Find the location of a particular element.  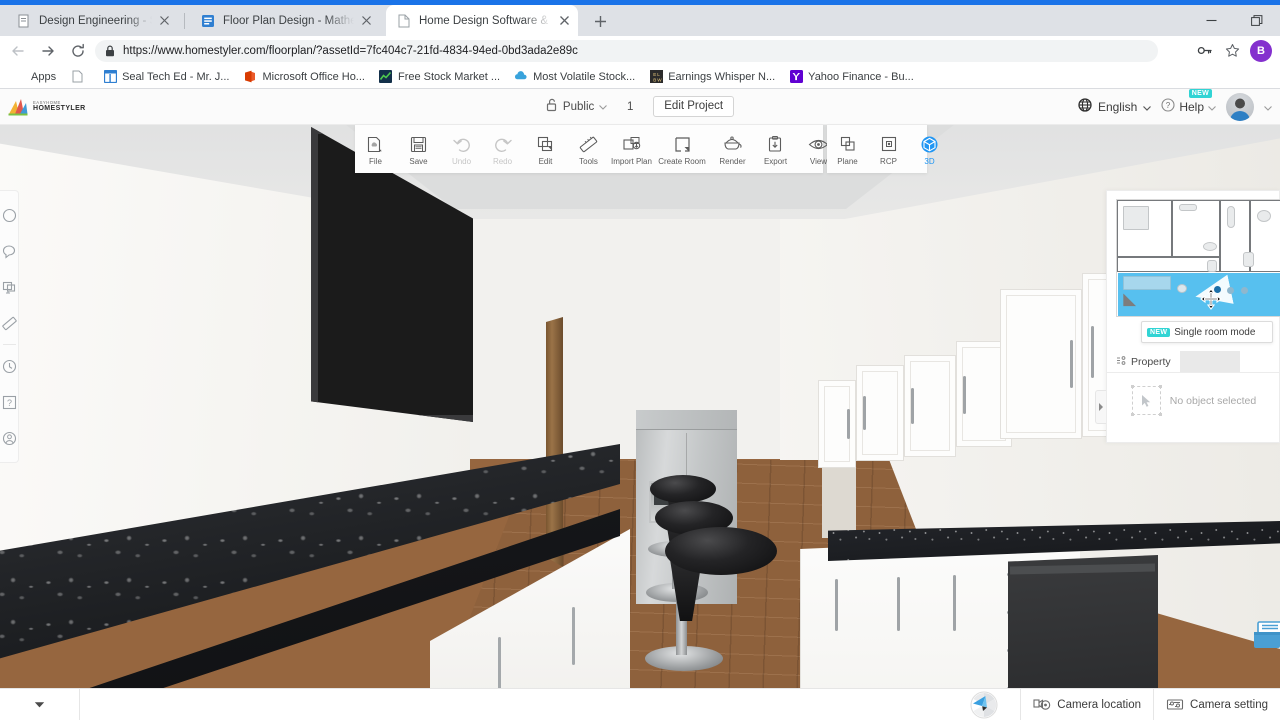

compass-icon is located at coordinates (984, 704).